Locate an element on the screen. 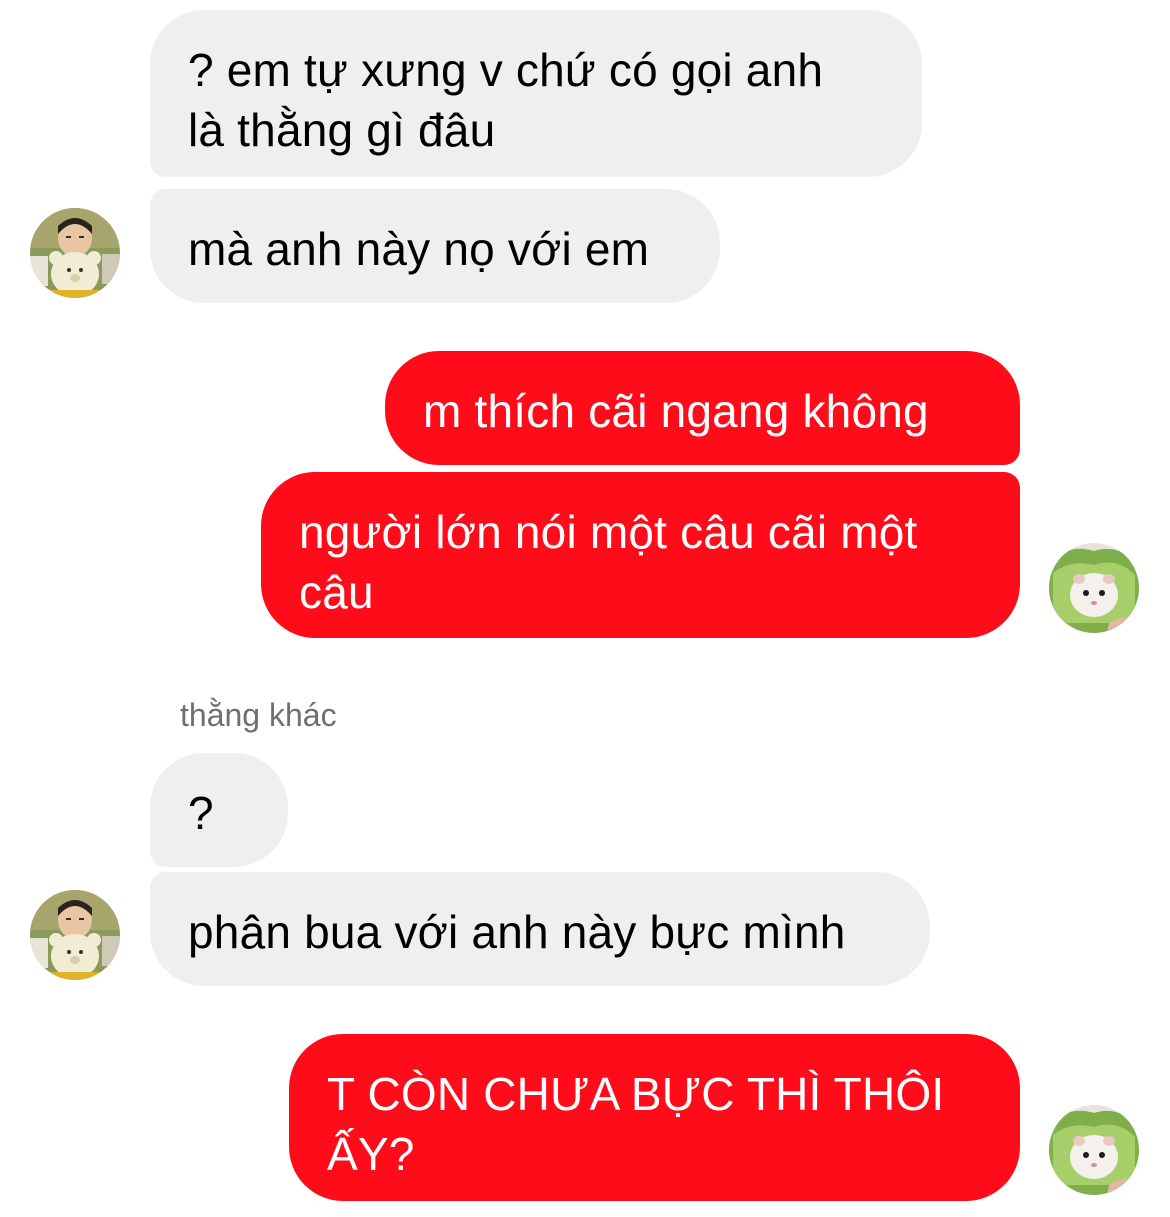  message-bubble-outgoing: người lớn nói một câu cãi một câu is located at coordinates (640, 555).